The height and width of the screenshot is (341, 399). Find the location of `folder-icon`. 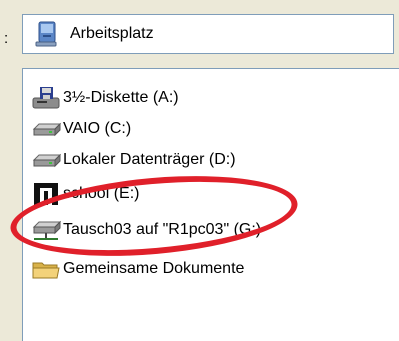

folder-icon is located at coordinates (46, 270).